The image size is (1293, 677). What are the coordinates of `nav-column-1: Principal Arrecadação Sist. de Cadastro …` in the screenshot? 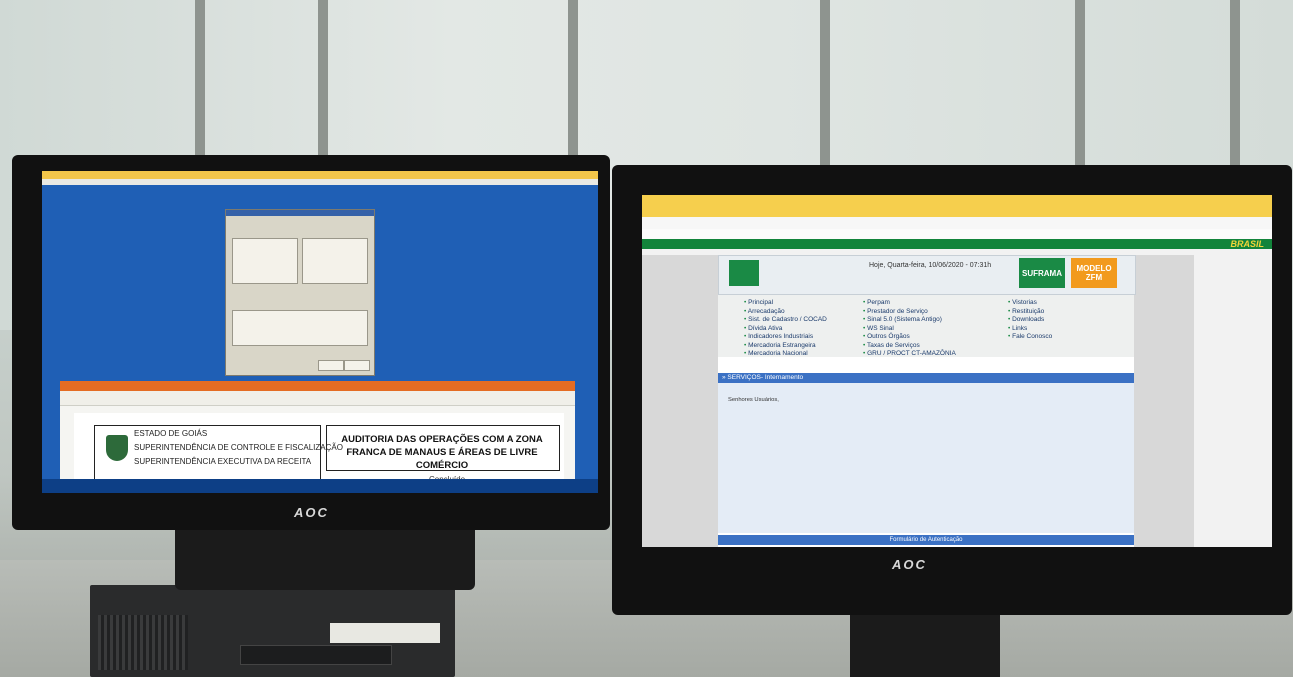 It's located at (785, 329).